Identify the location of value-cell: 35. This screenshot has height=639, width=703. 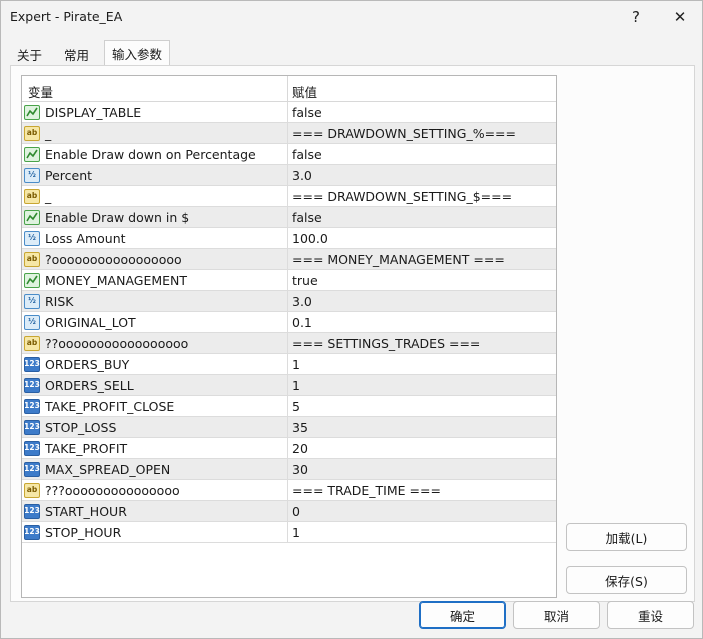
(422, 427).